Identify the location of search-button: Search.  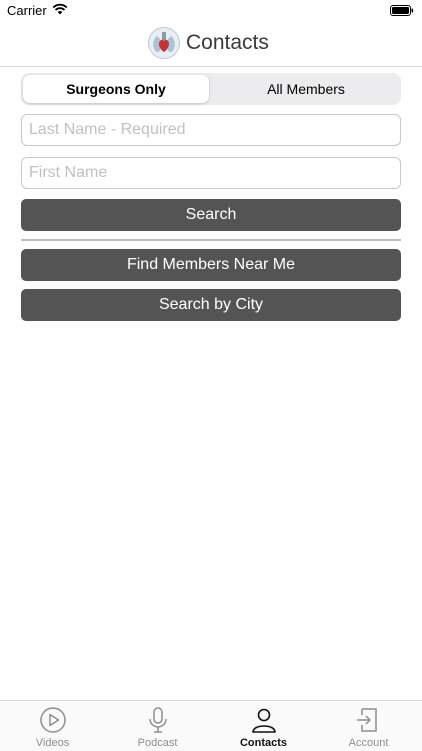
(211, 215).